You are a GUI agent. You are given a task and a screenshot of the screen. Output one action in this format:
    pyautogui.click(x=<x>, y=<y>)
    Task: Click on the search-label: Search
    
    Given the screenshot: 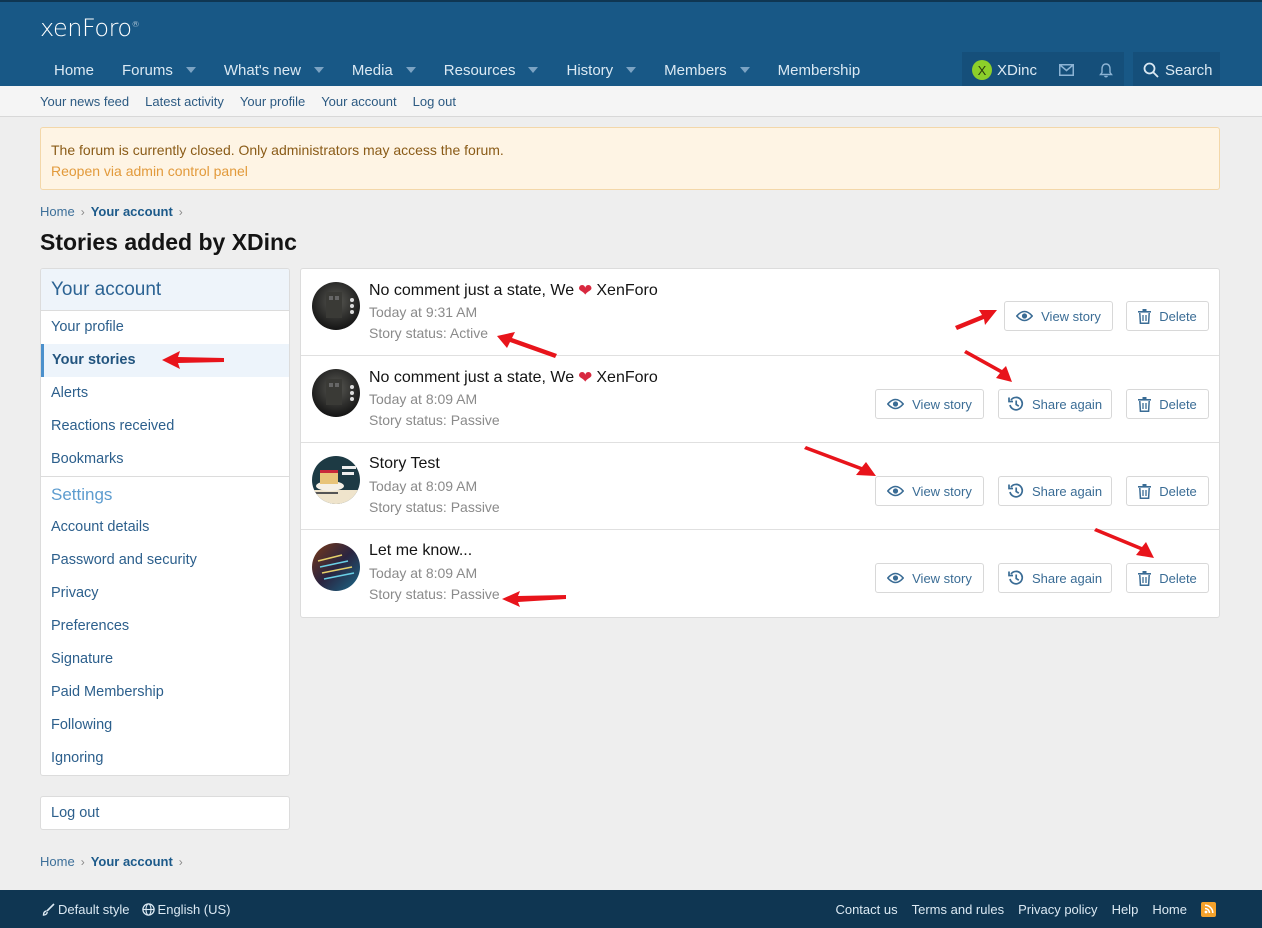 What is the action you would take?
    pyautogui.click(x=1189, y=70)
    